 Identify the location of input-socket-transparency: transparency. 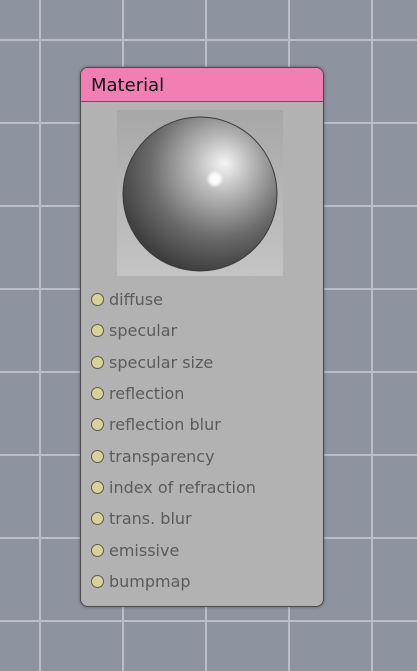
(204, 455).